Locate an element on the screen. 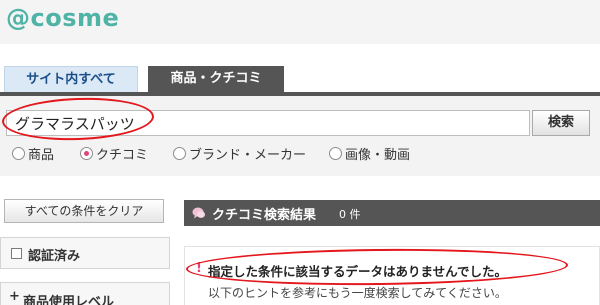  search-input is located at coordinates (268, 123).